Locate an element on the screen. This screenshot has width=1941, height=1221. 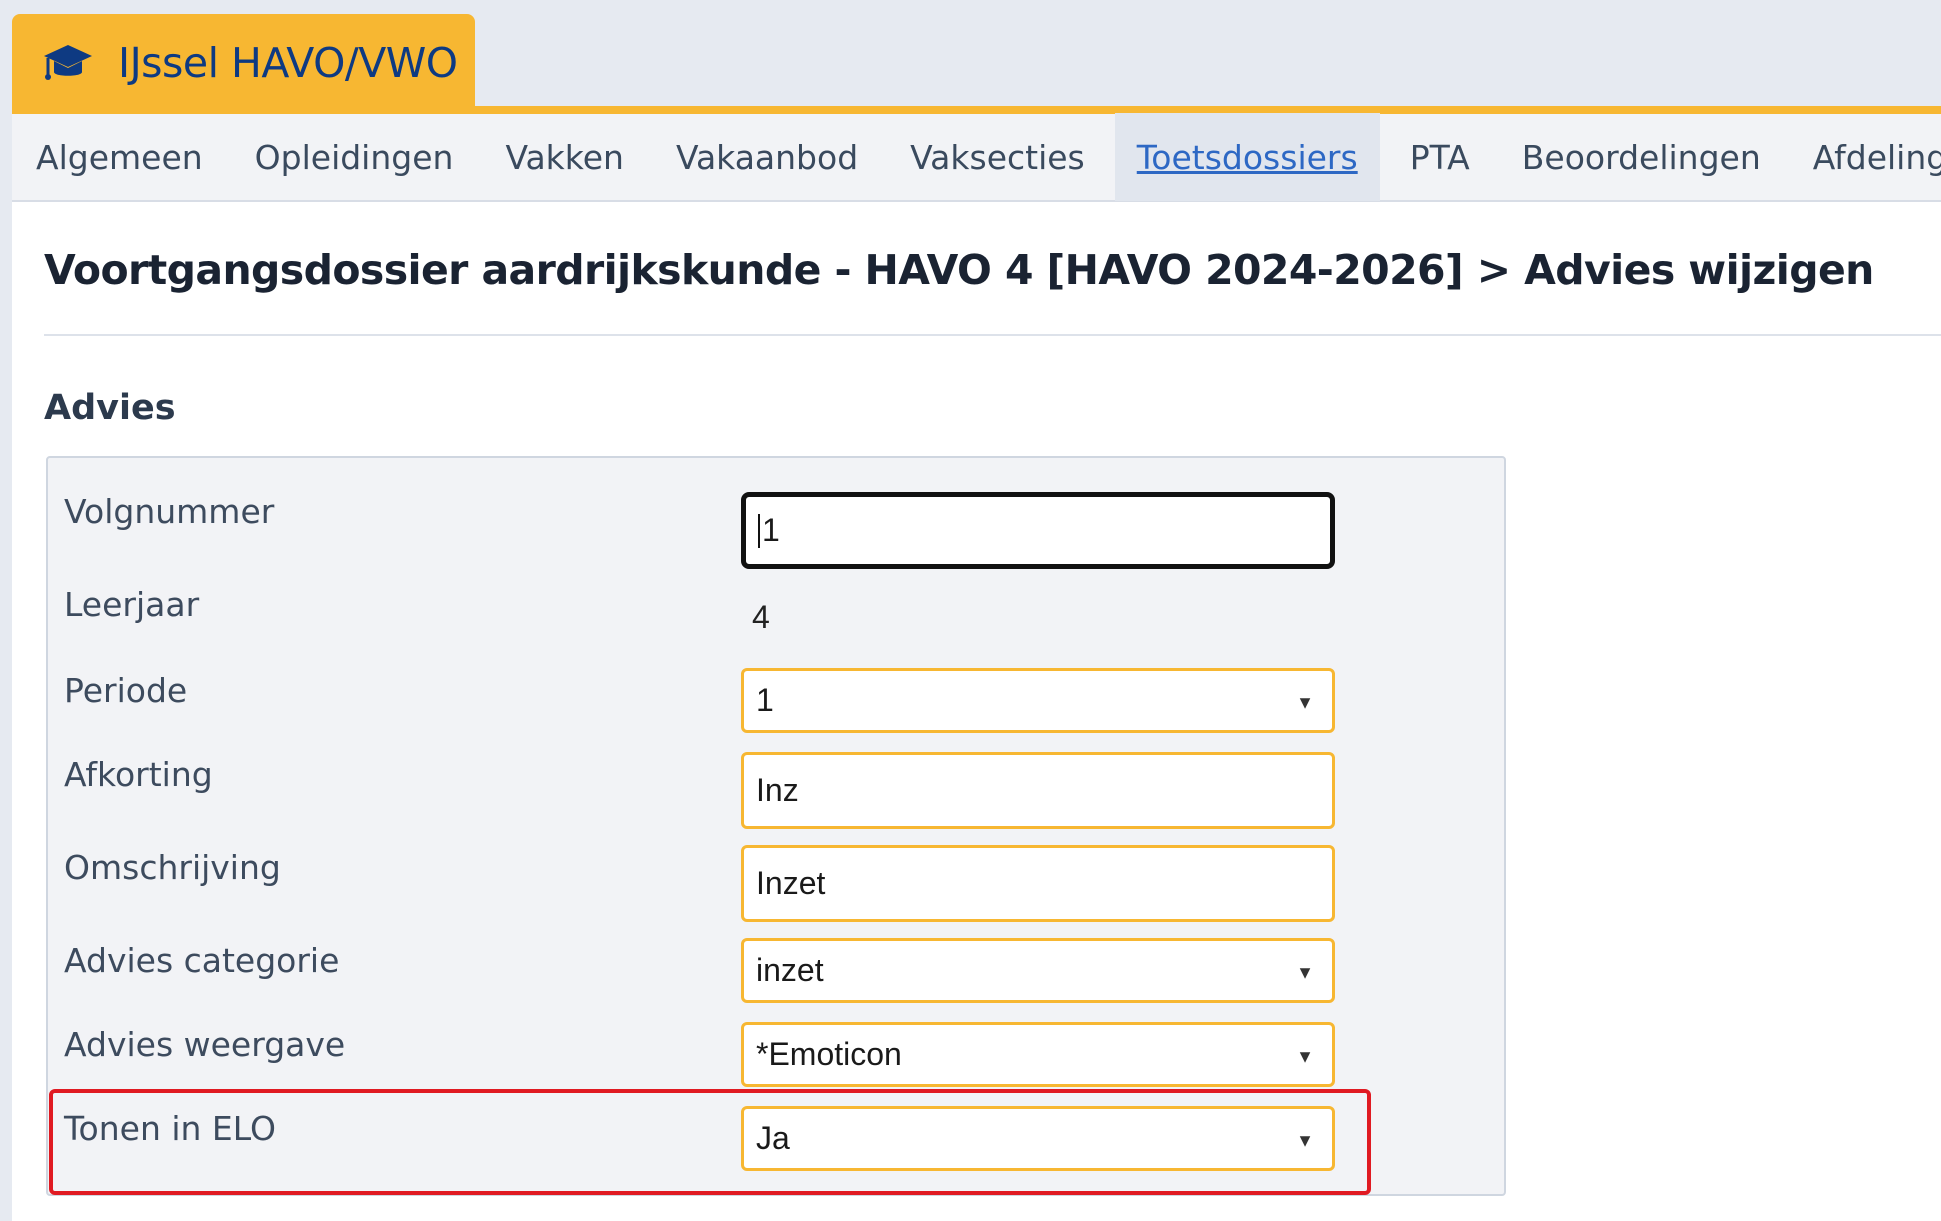
periode-label: Periode is located at coordinates (126, 690).